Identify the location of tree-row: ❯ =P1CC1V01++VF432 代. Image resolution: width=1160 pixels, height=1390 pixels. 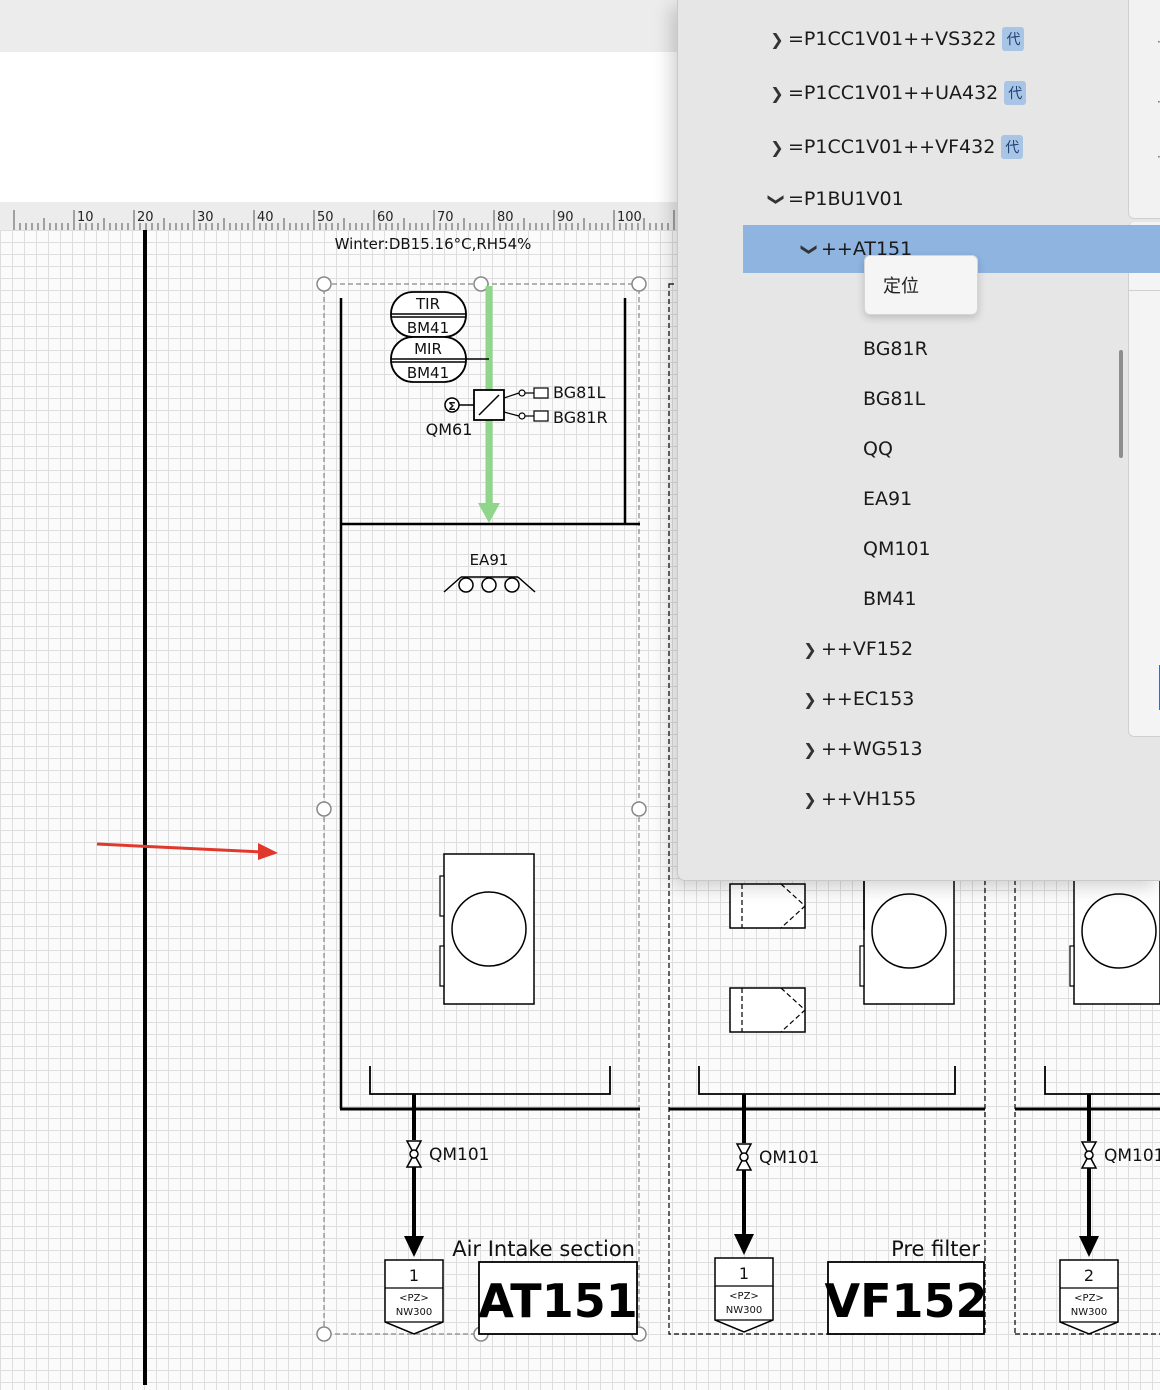
(919, 147).